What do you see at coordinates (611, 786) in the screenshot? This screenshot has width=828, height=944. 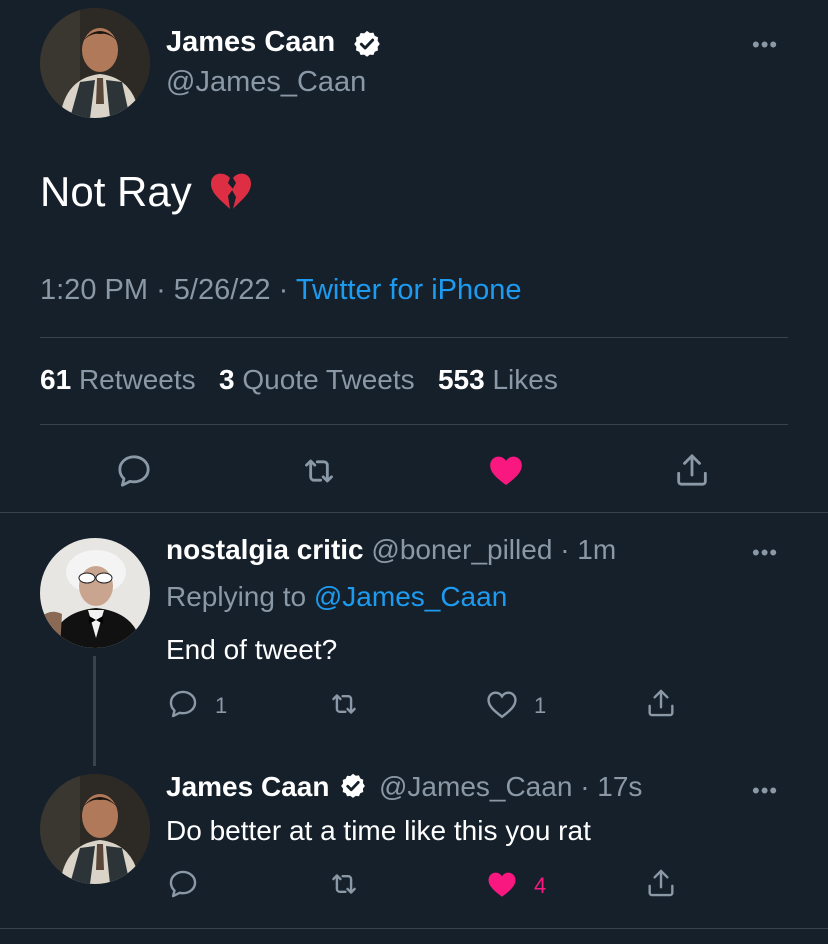 I see `reply-time: · 17s` at bounding box center [611, 786].